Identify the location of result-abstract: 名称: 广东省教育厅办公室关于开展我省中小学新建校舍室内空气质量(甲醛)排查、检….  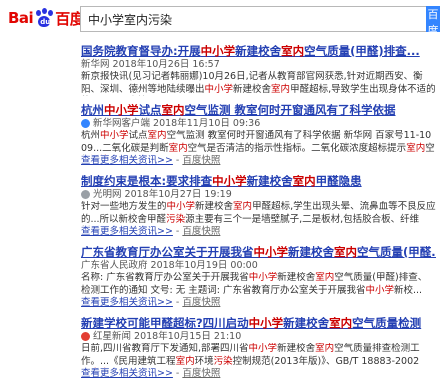
(254, 284).